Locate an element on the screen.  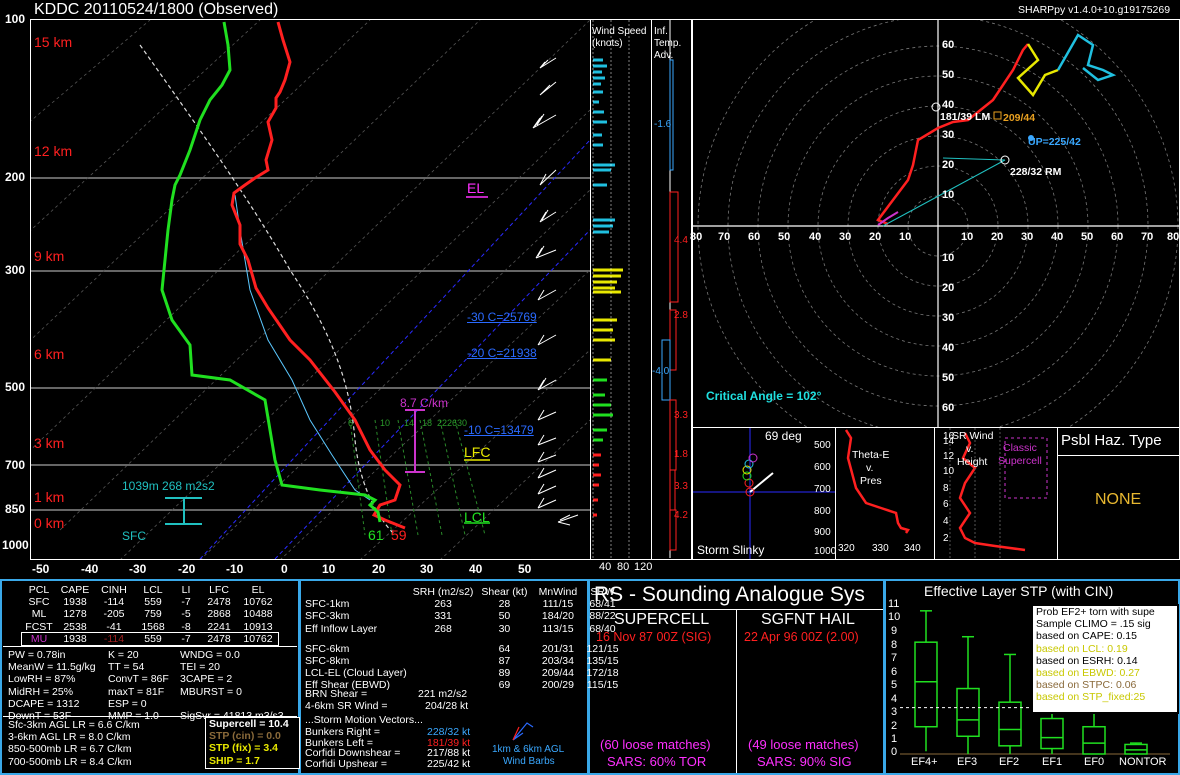
table-row: SFC-6km 64 201/31 121/15 is located at coordinates (462, 648).